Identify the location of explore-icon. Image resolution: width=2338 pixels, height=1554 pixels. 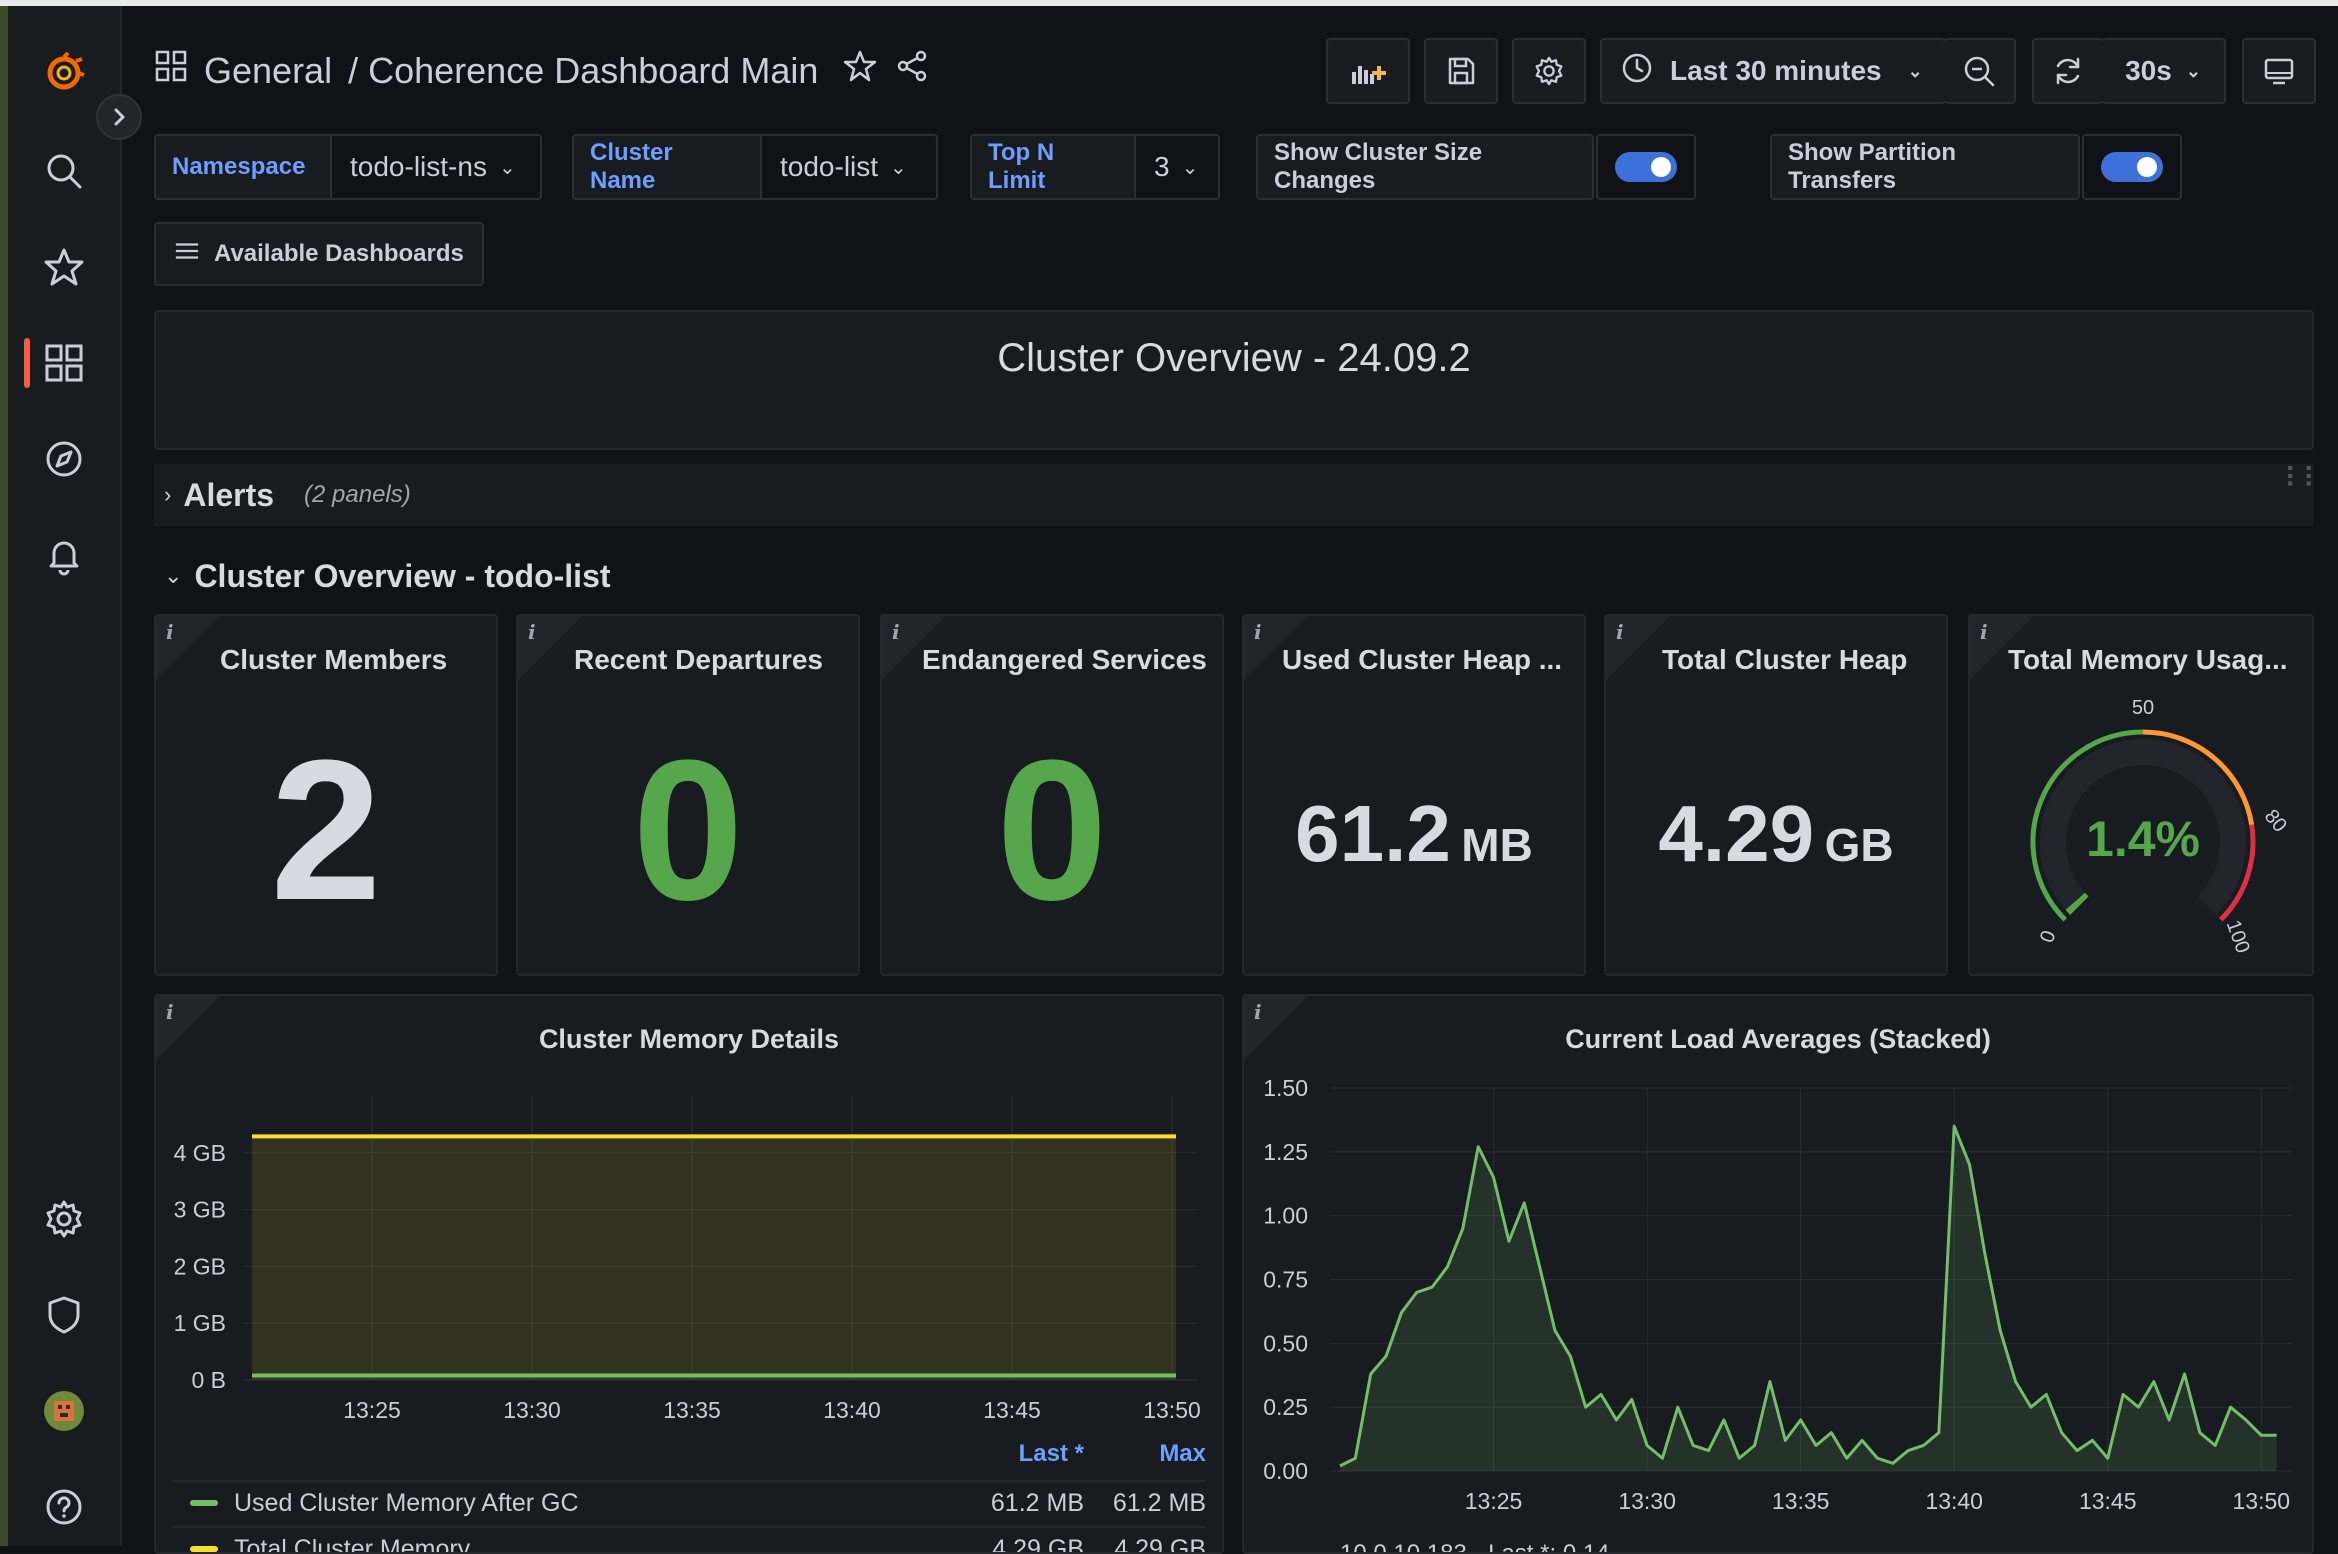
(64, 459).